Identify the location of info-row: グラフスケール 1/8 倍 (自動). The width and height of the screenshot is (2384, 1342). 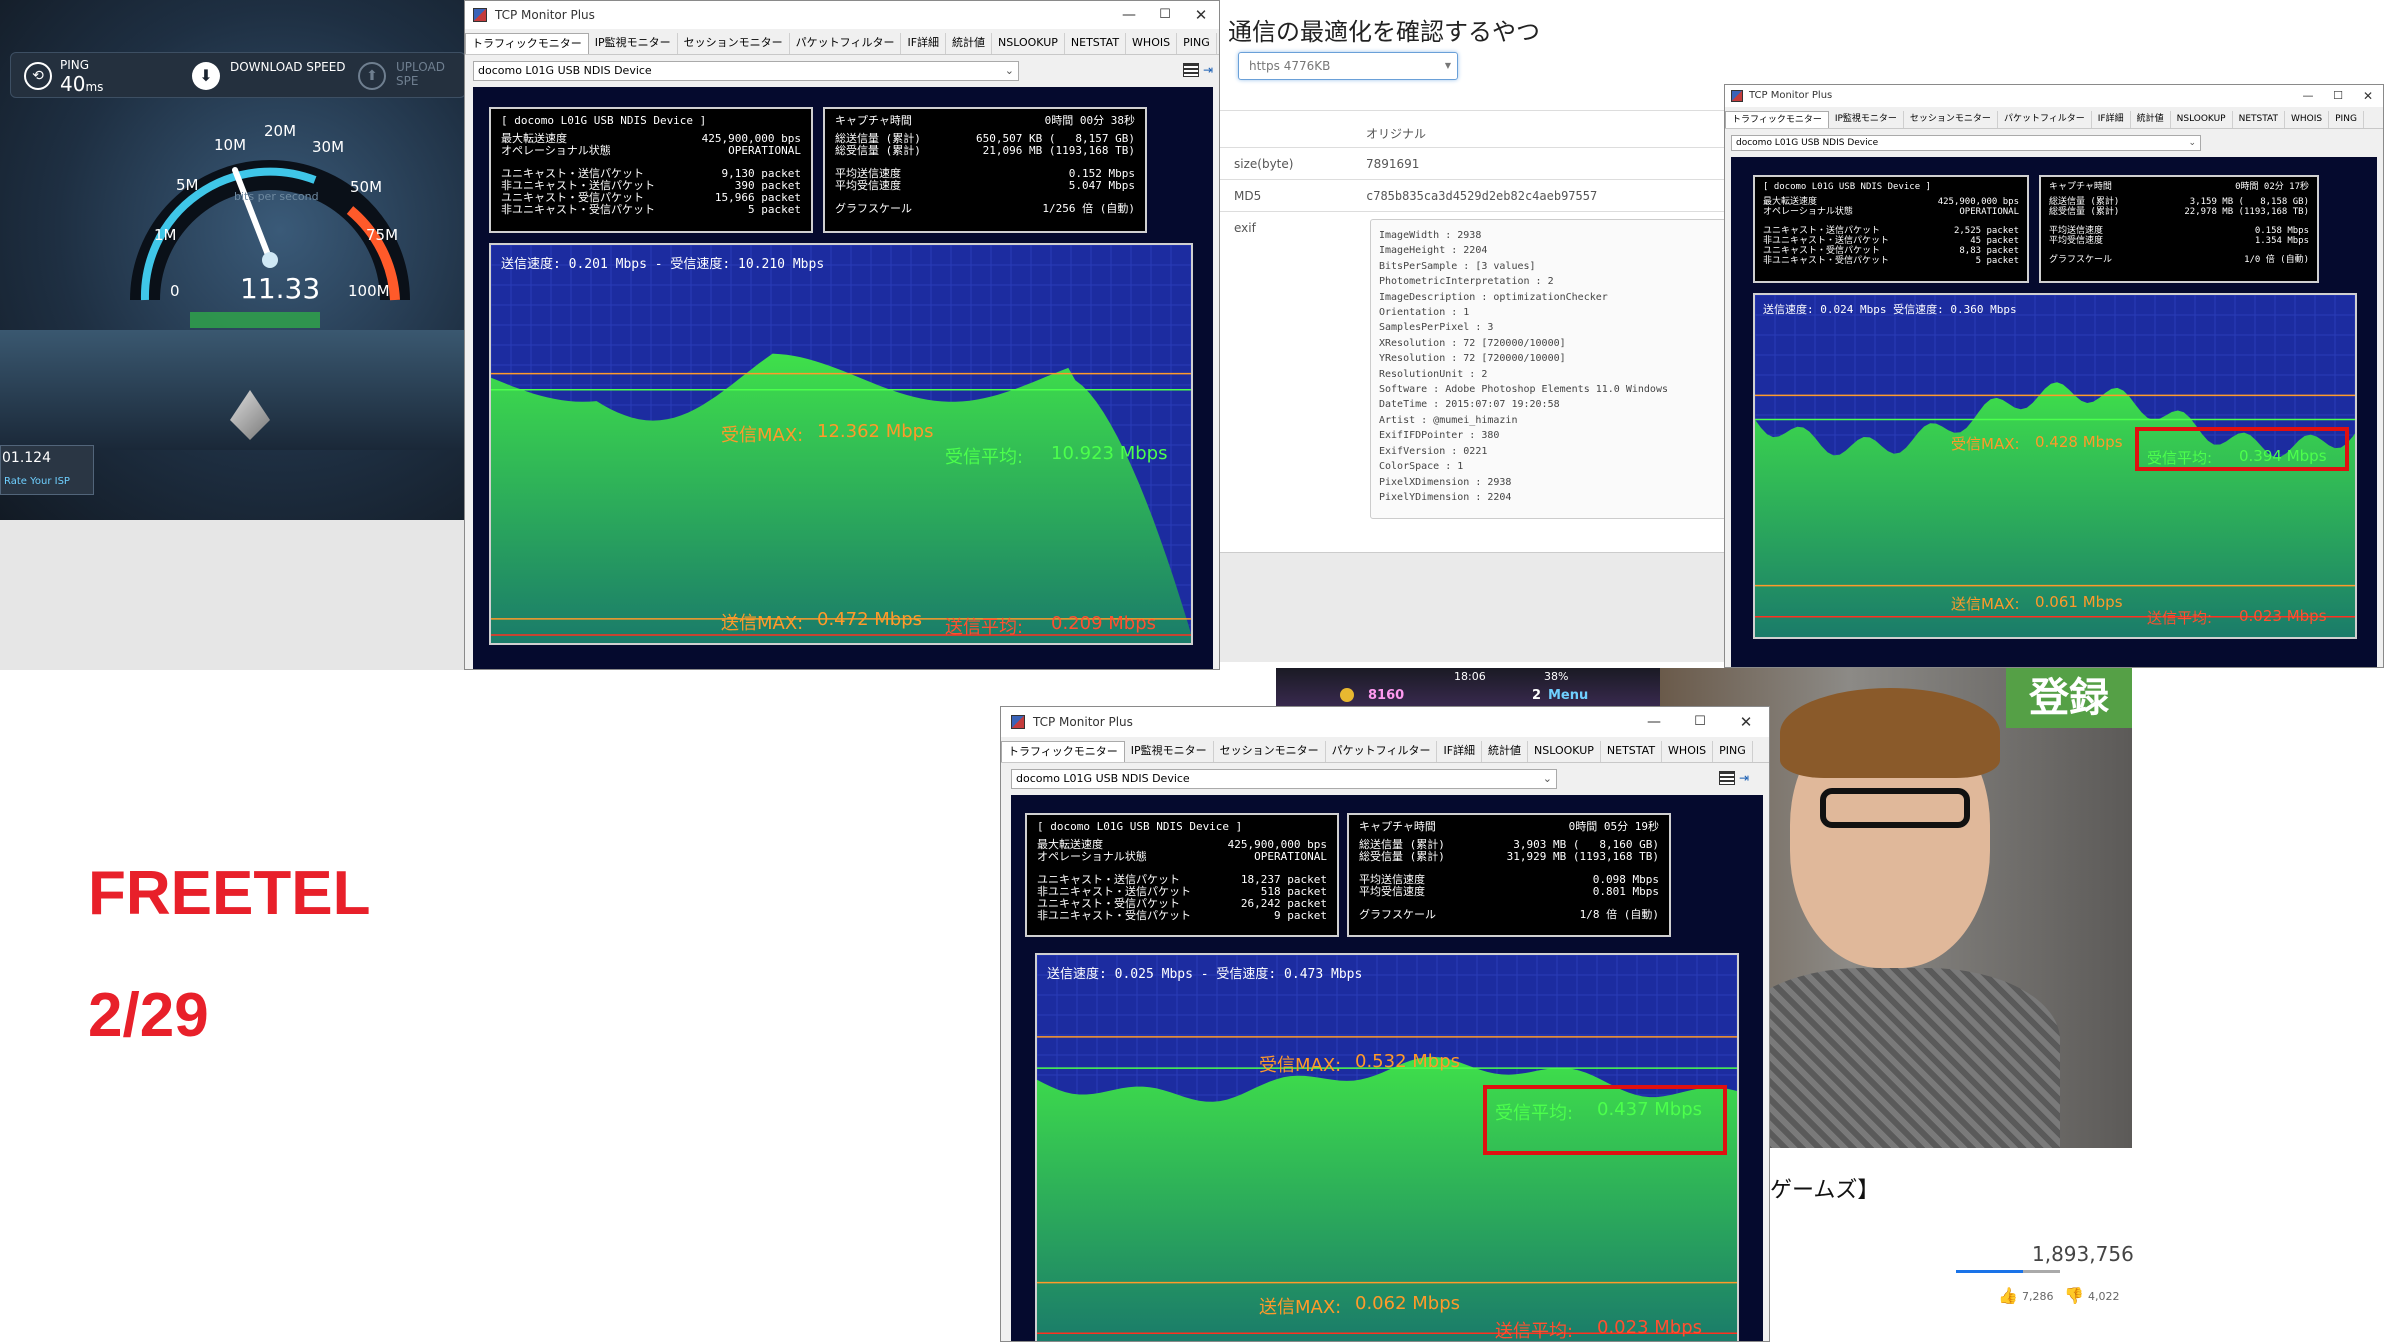
(1509, 915).